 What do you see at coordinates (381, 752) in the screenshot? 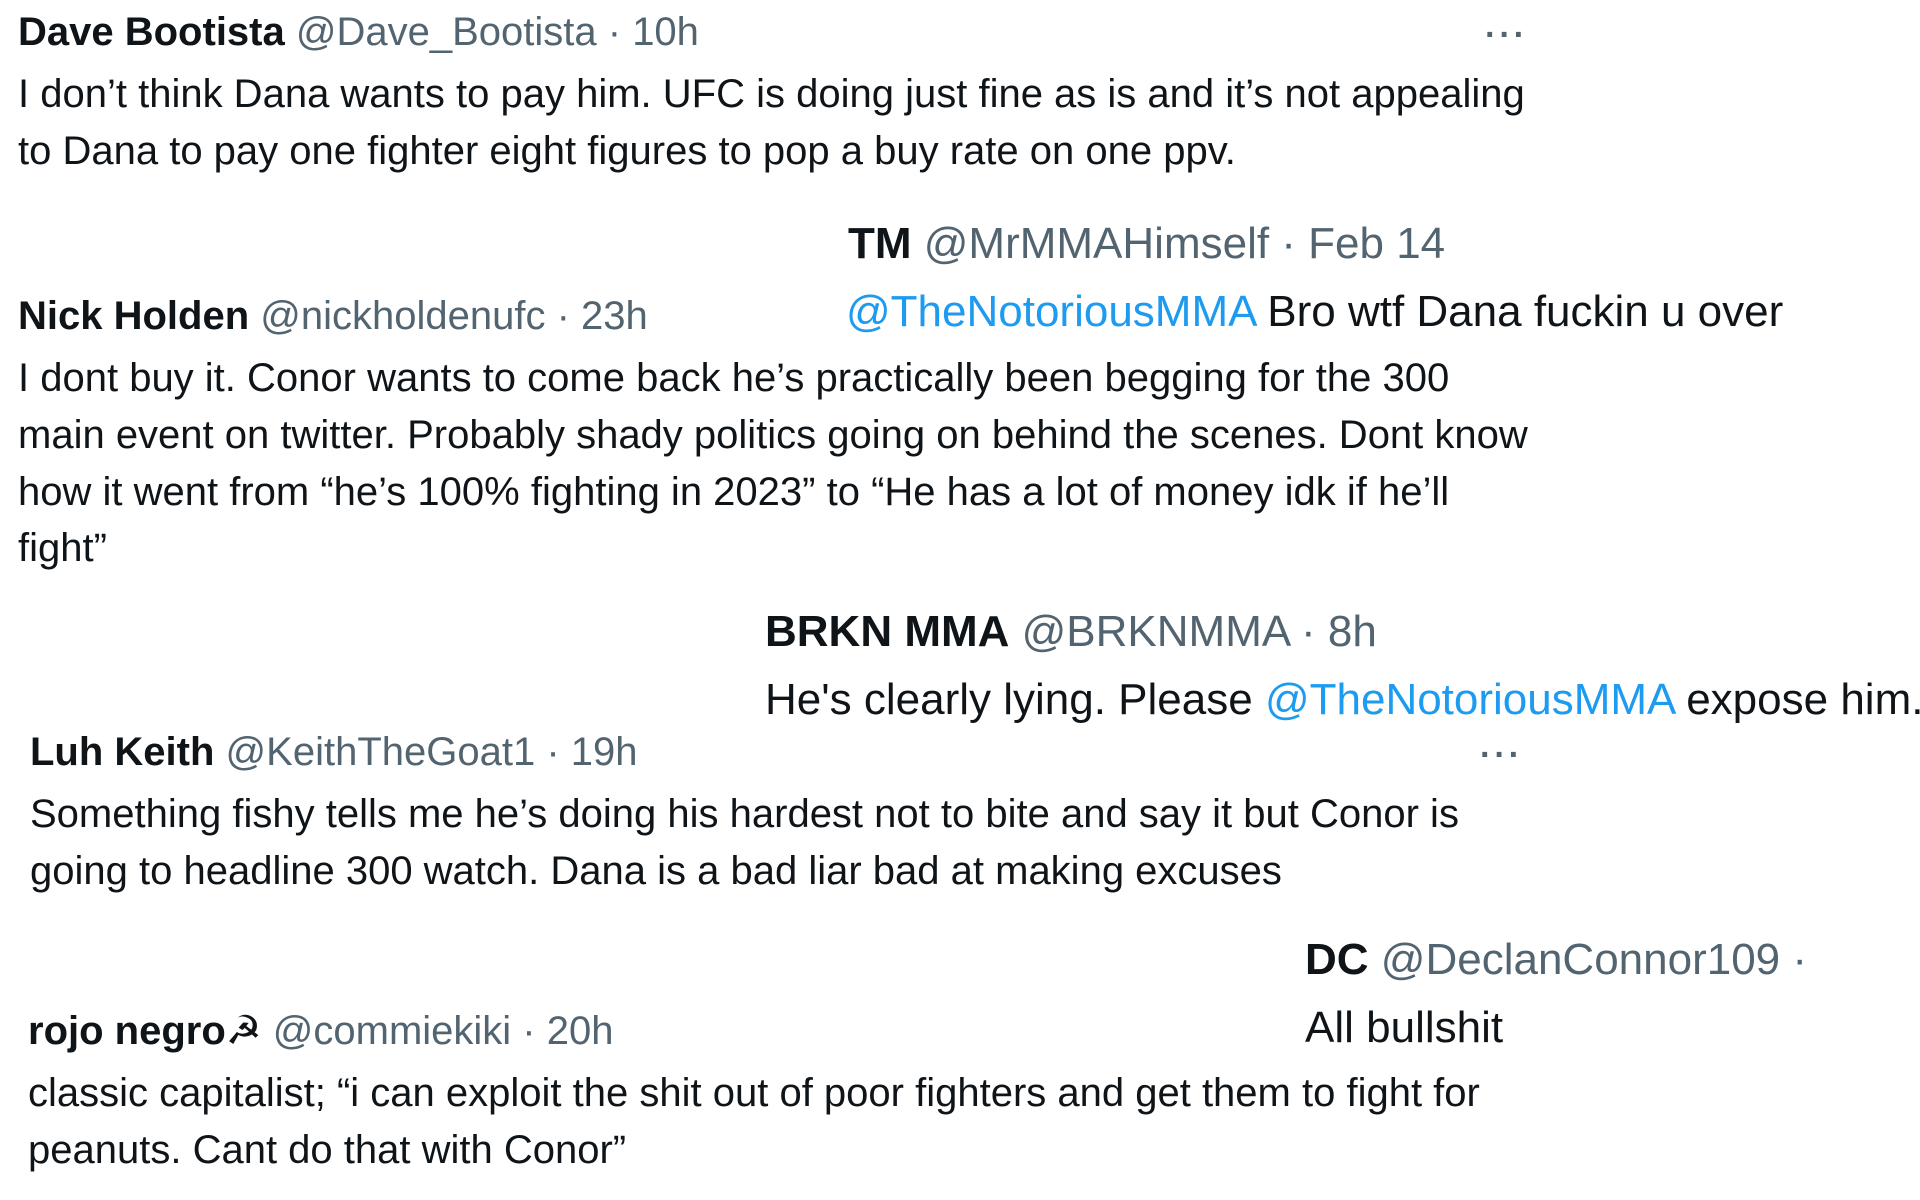
I see `author-handle: @KeithTheGoat1` at bounding box center [381, 752].